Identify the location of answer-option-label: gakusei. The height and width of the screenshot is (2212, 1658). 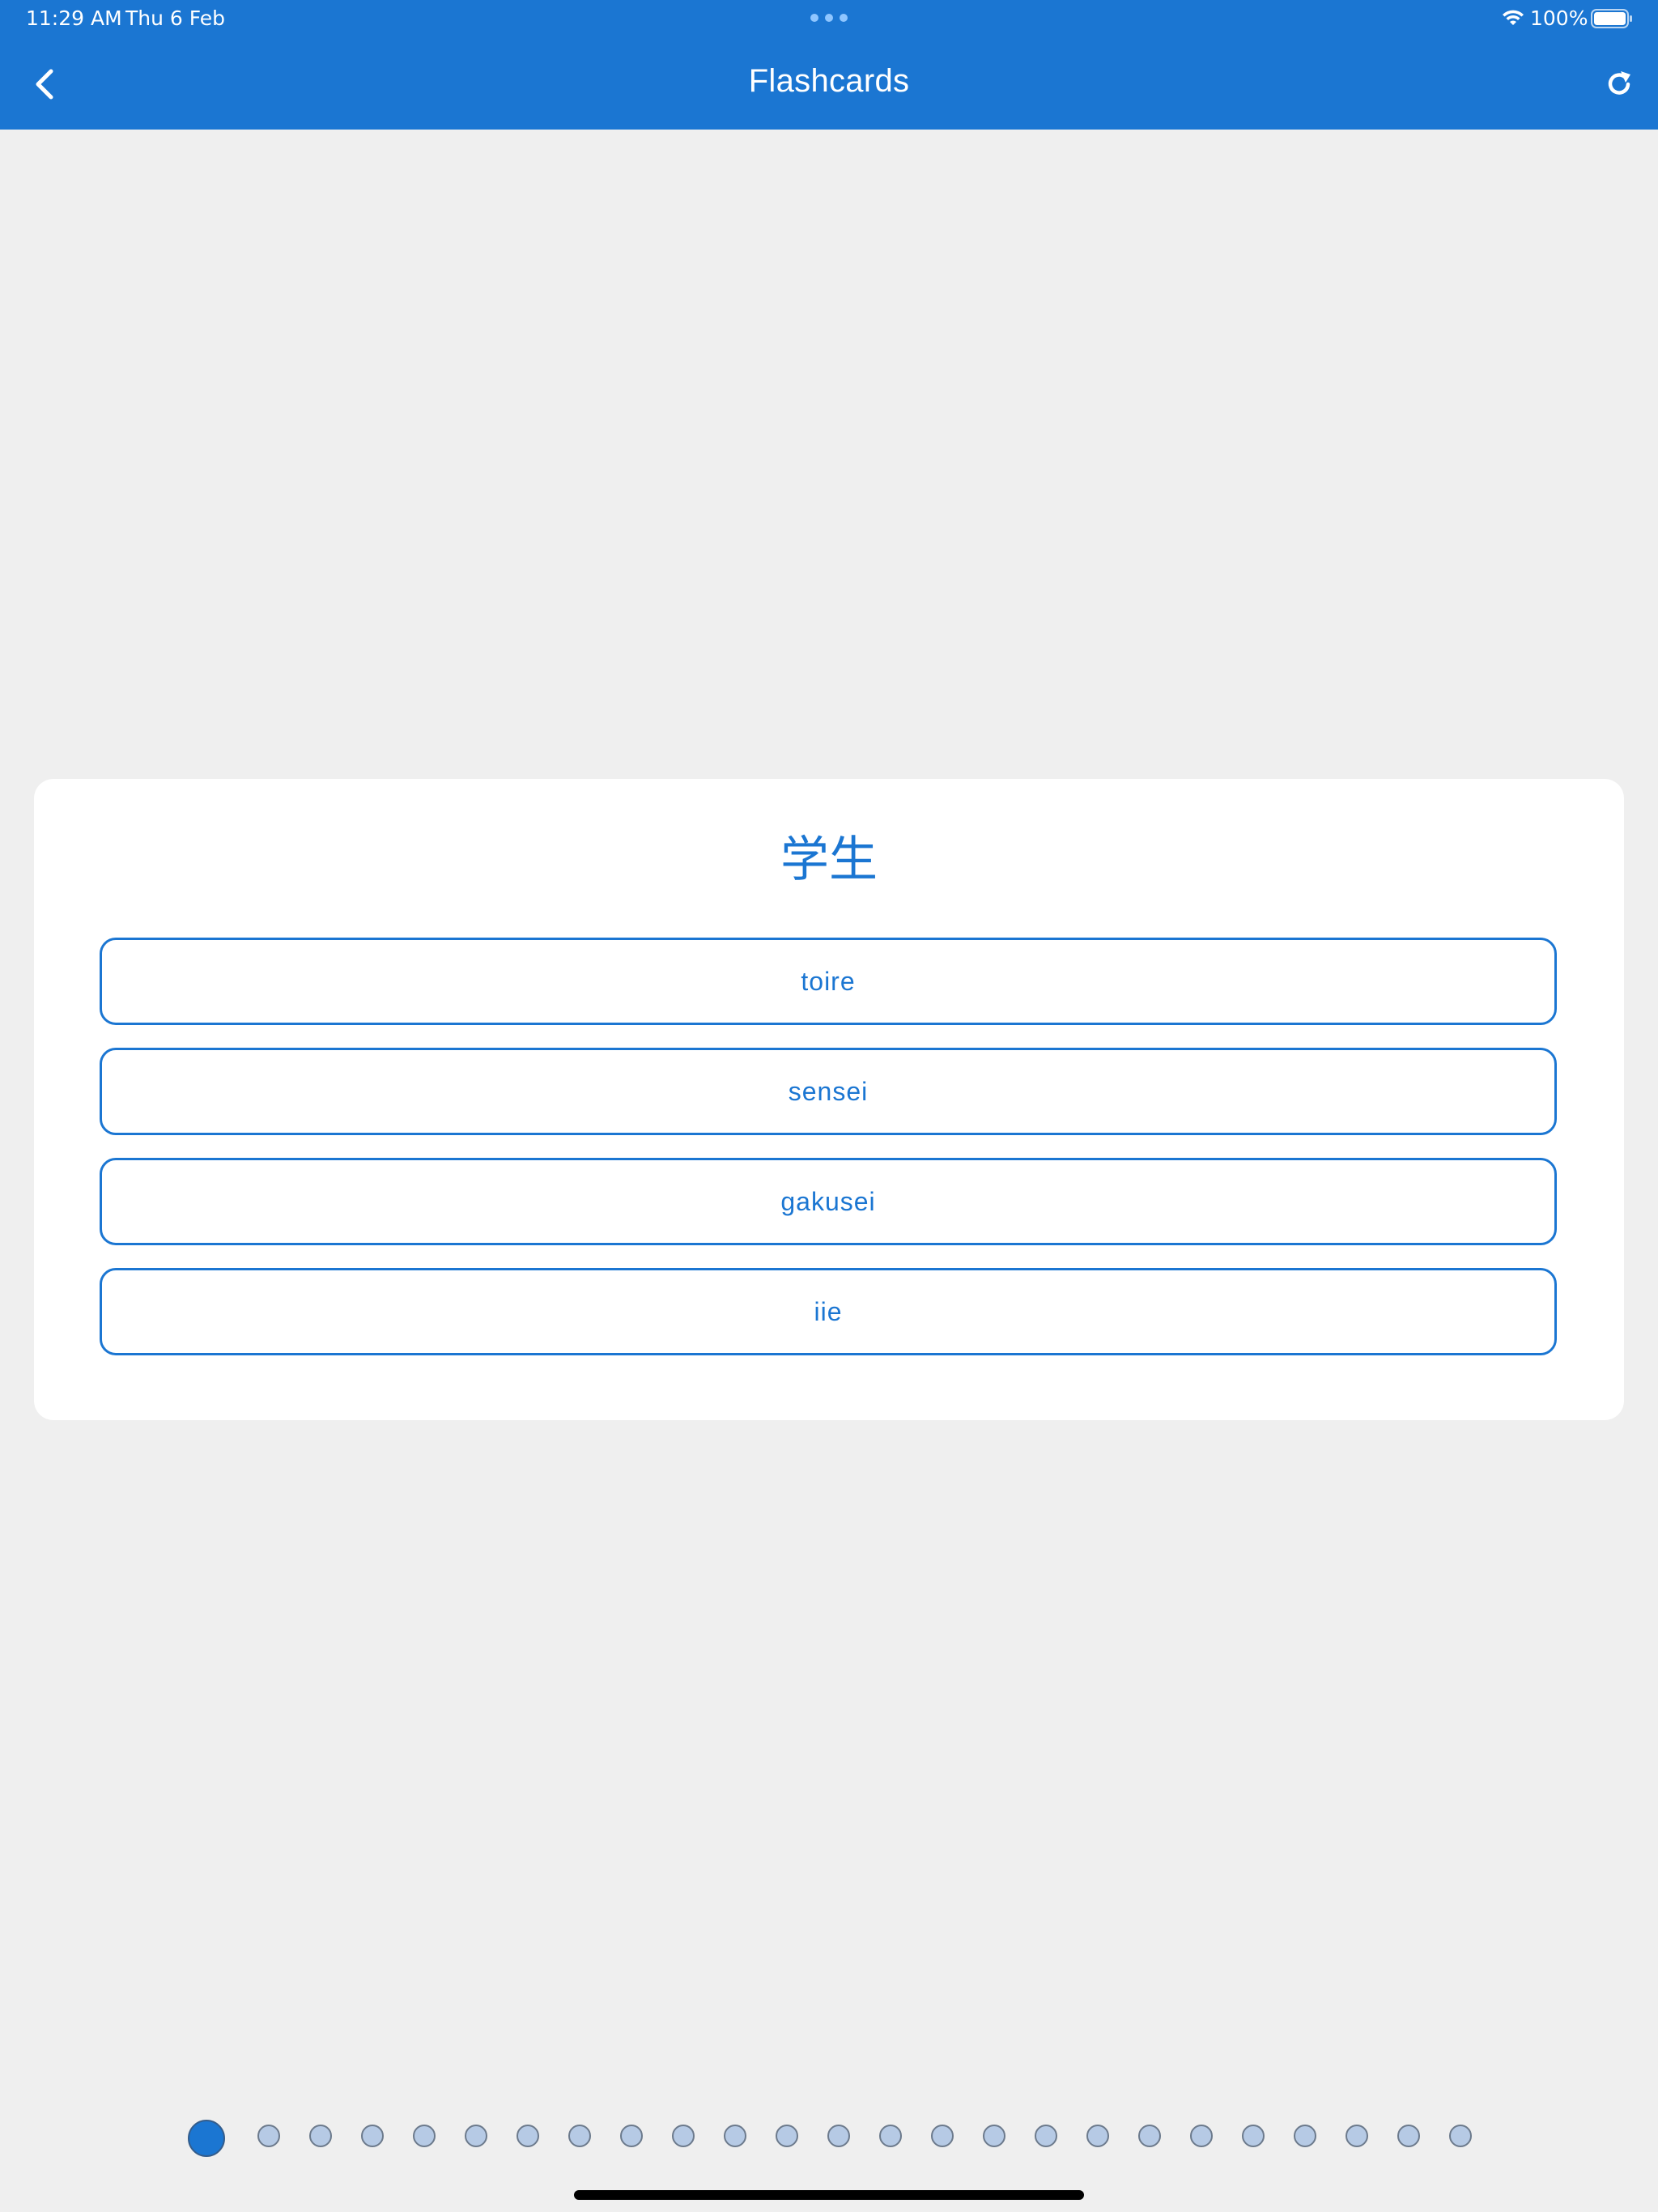
(828, 1201).